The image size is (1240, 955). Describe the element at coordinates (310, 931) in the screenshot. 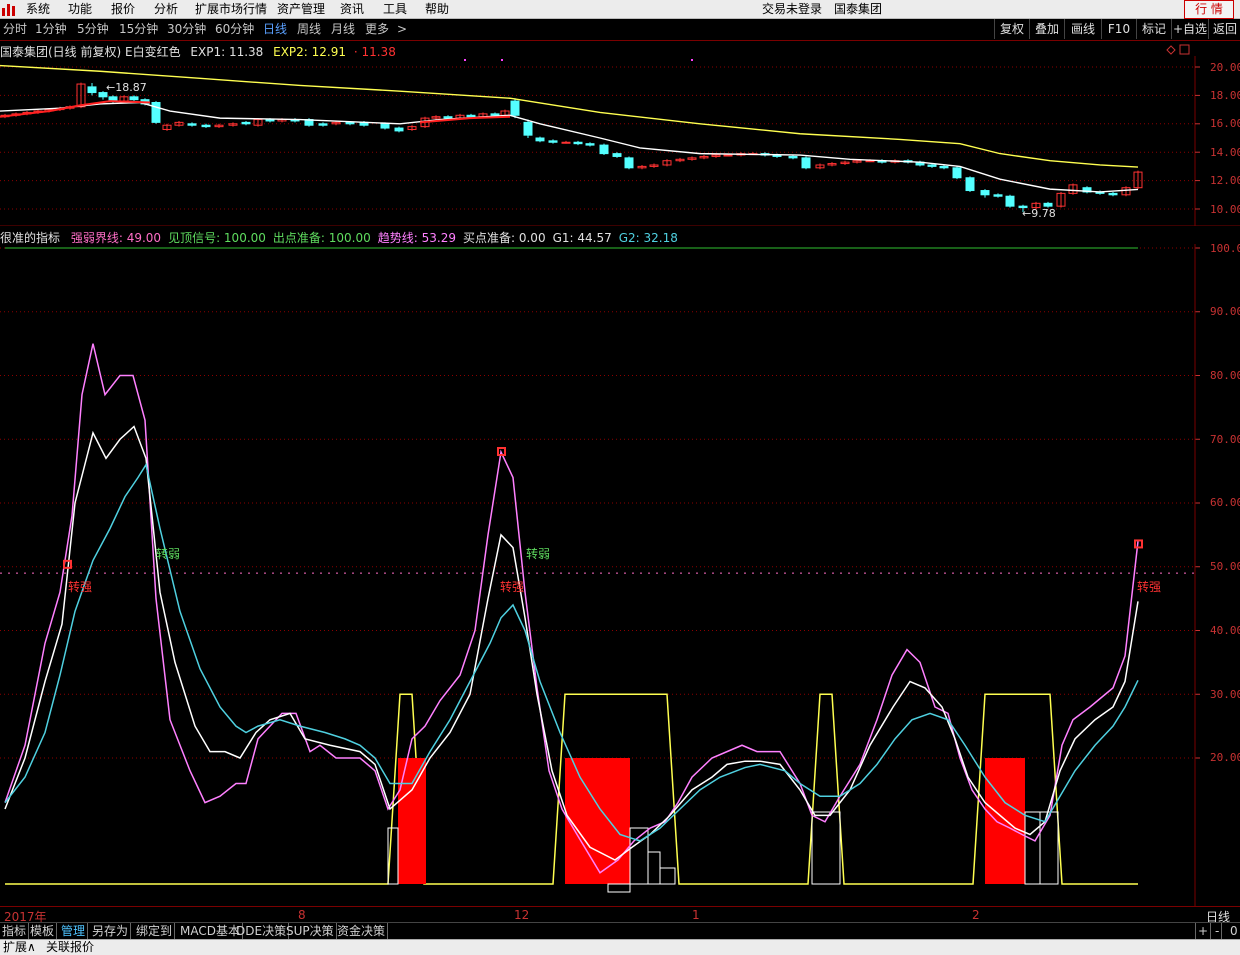

I see `tab-sup: SUP决策` at that location.